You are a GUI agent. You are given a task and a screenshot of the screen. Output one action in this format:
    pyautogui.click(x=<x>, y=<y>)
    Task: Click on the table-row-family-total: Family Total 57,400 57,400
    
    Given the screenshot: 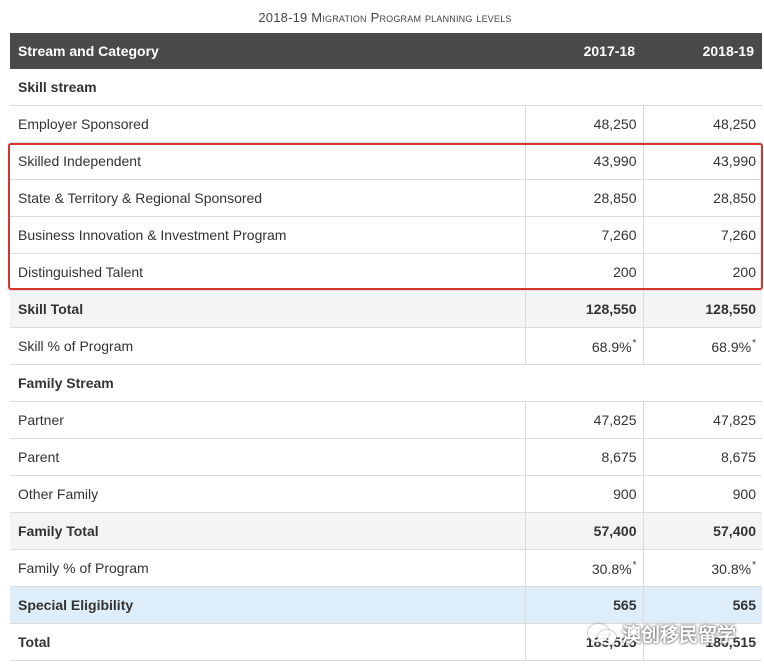 What is the action you would take?
    pyautogui.click(x=386, y=531)
    